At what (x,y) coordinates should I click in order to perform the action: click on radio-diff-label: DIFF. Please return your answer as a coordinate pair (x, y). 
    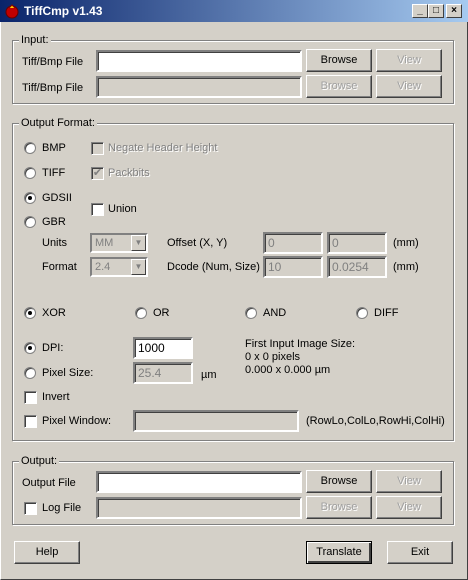
    Looking at the image, I should click on (386, 313).